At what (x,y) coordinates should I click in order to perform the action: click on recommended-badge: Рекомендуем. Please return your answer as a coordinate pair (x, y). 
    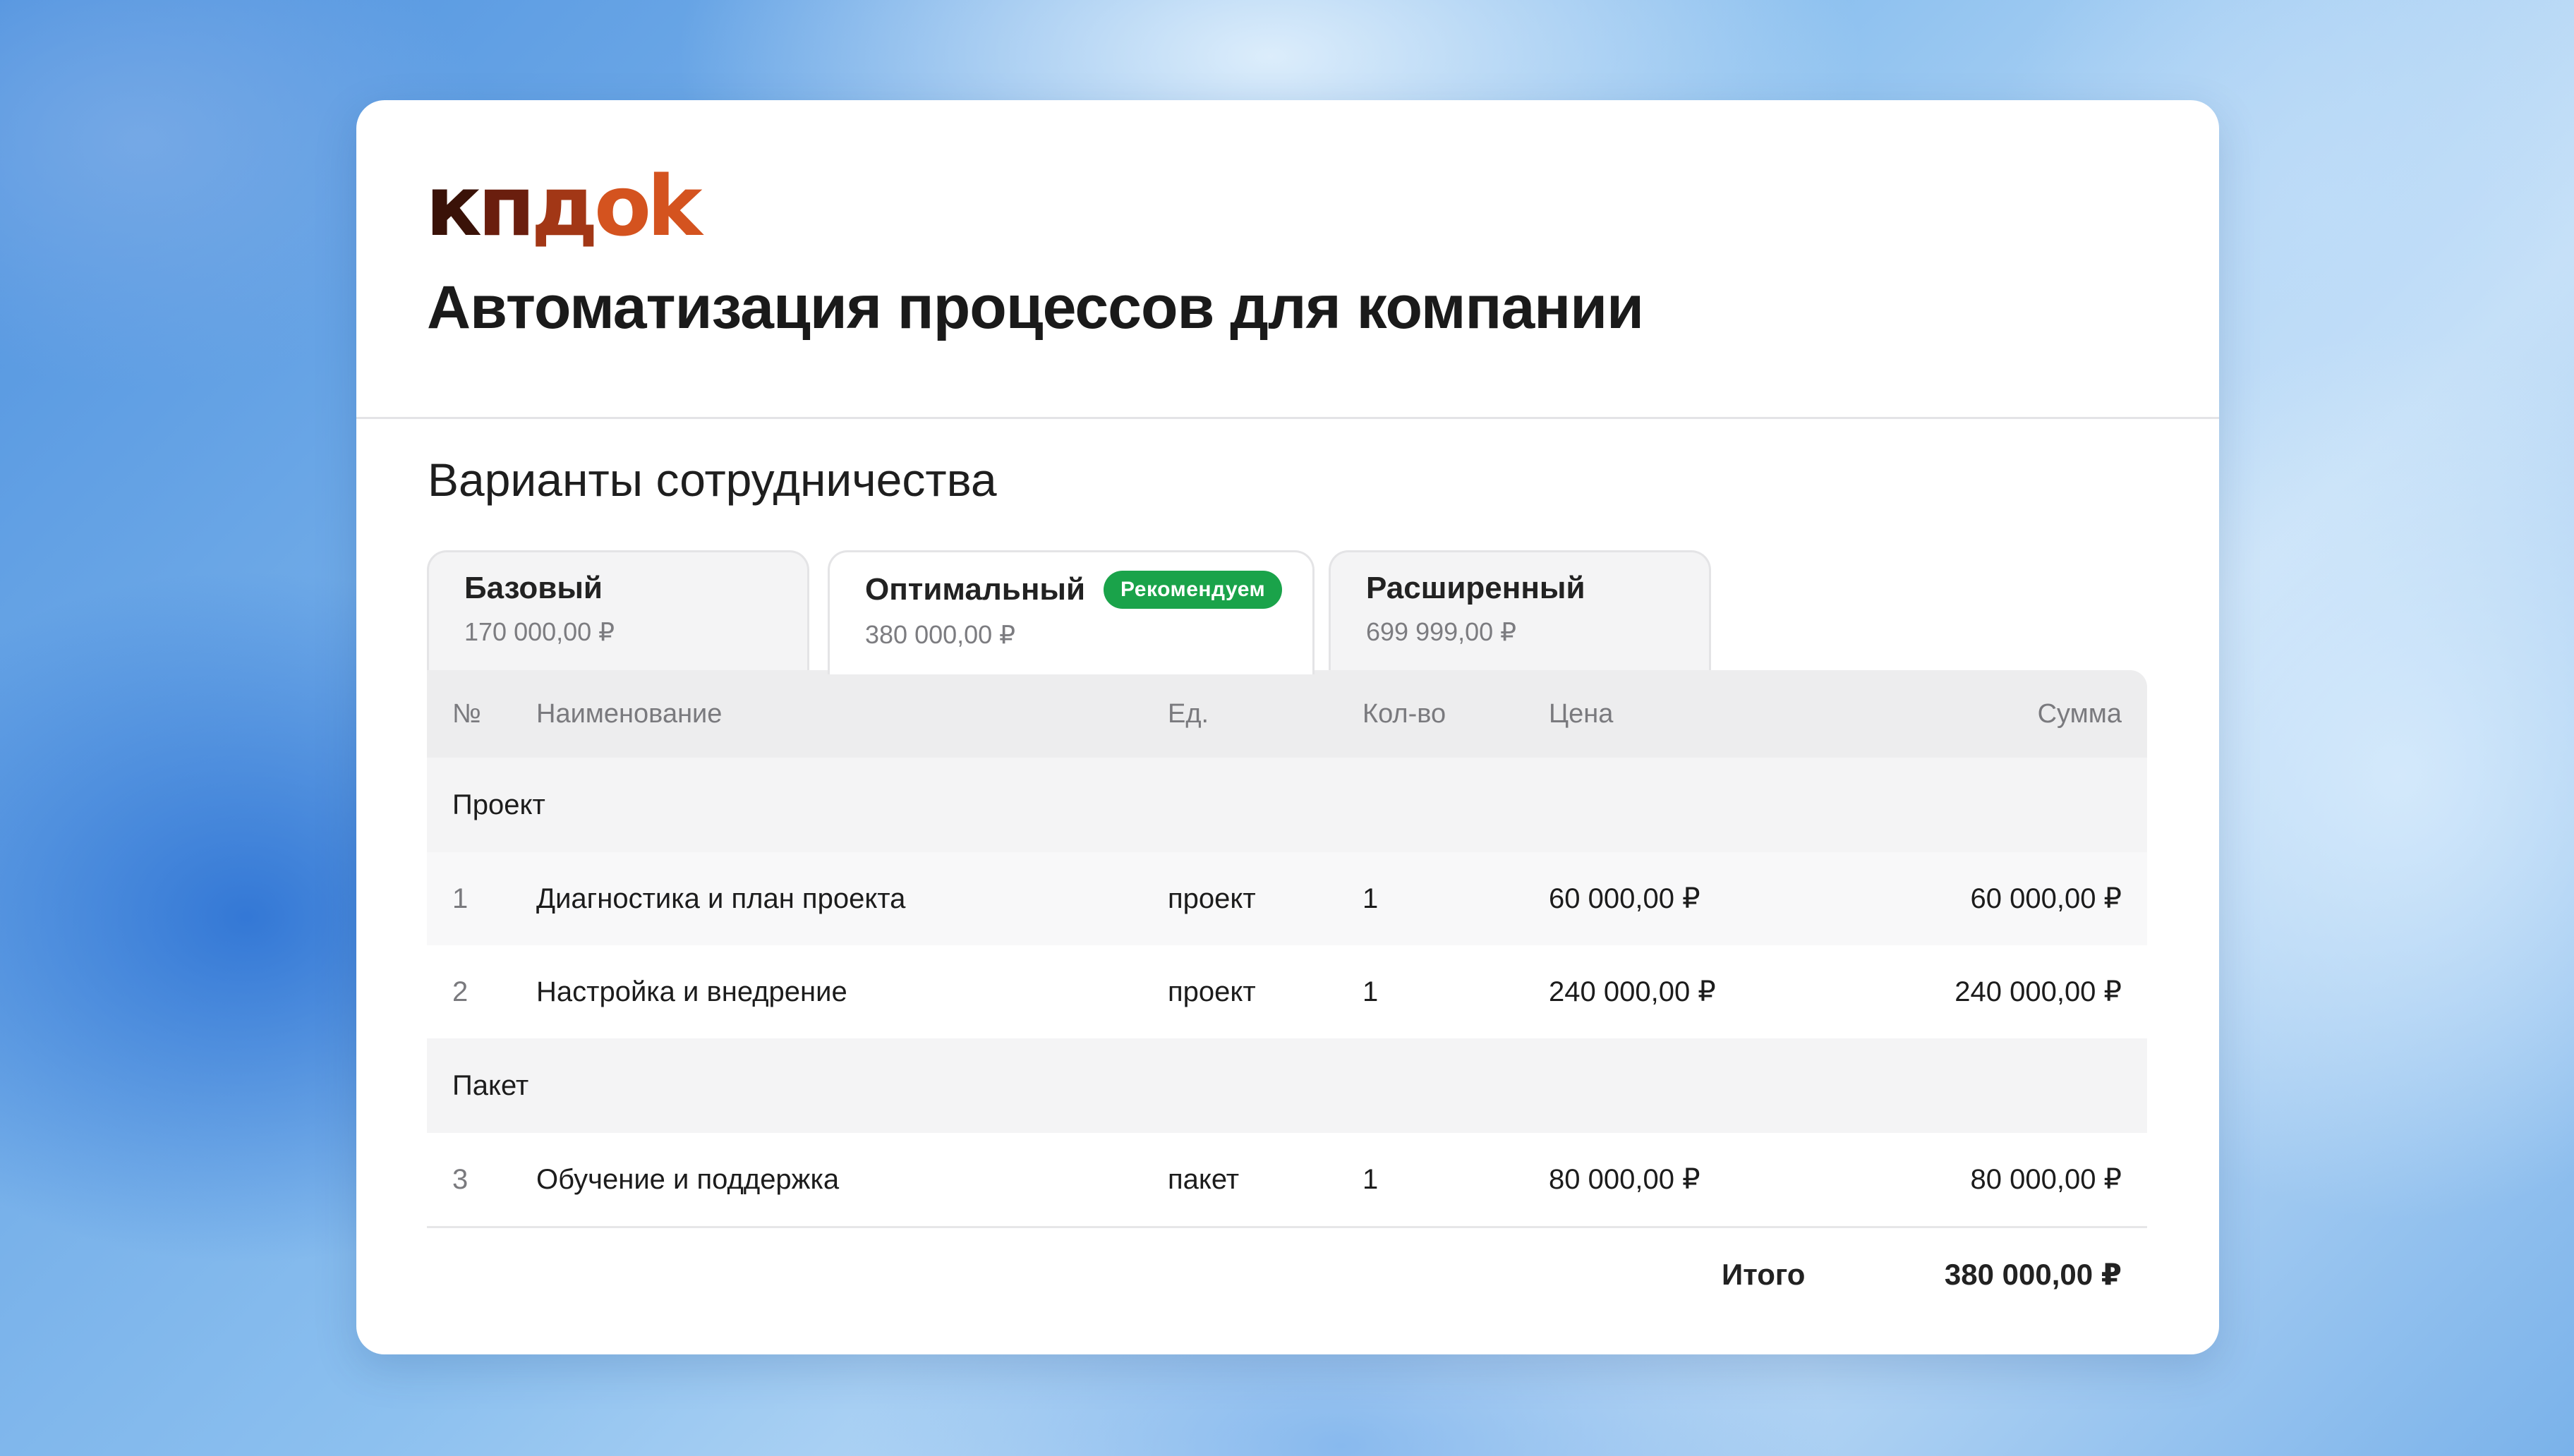
    Looking at the image, I should click on (1193, 590).